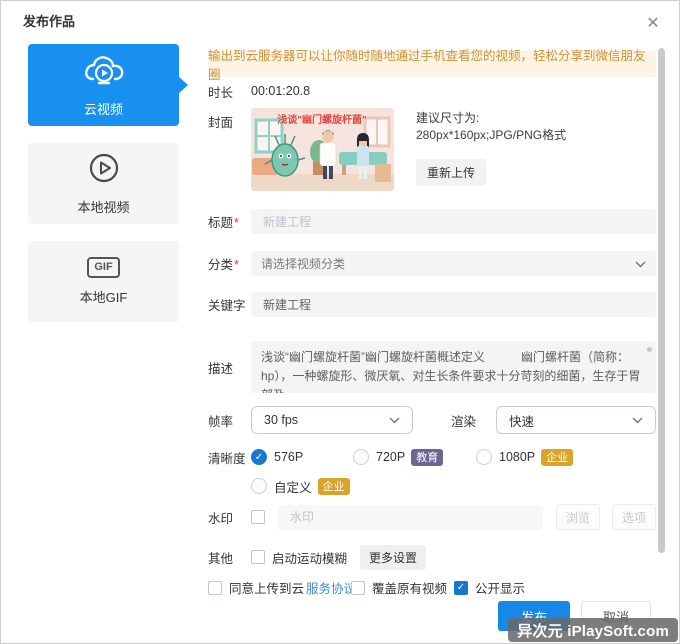  What do you see at coordinates (432, 65) in the screenshot?
I see `cloud-upload-notice: 输出到云服务器可以让你随时随地通过手机查看您的视频，轻松分享到微信朋友圈` at bounding box center [432, 65].